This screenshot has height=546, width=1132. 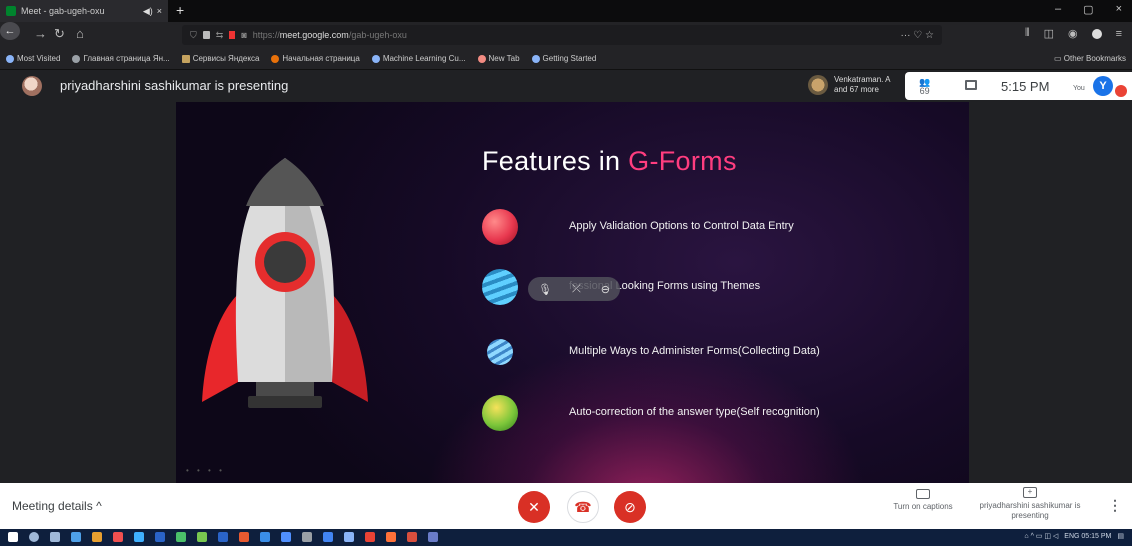 What do you see at coordinates (500, 352) in the screenshot?
I see `striped-bullet-icon` at bounding box center [500, 352].